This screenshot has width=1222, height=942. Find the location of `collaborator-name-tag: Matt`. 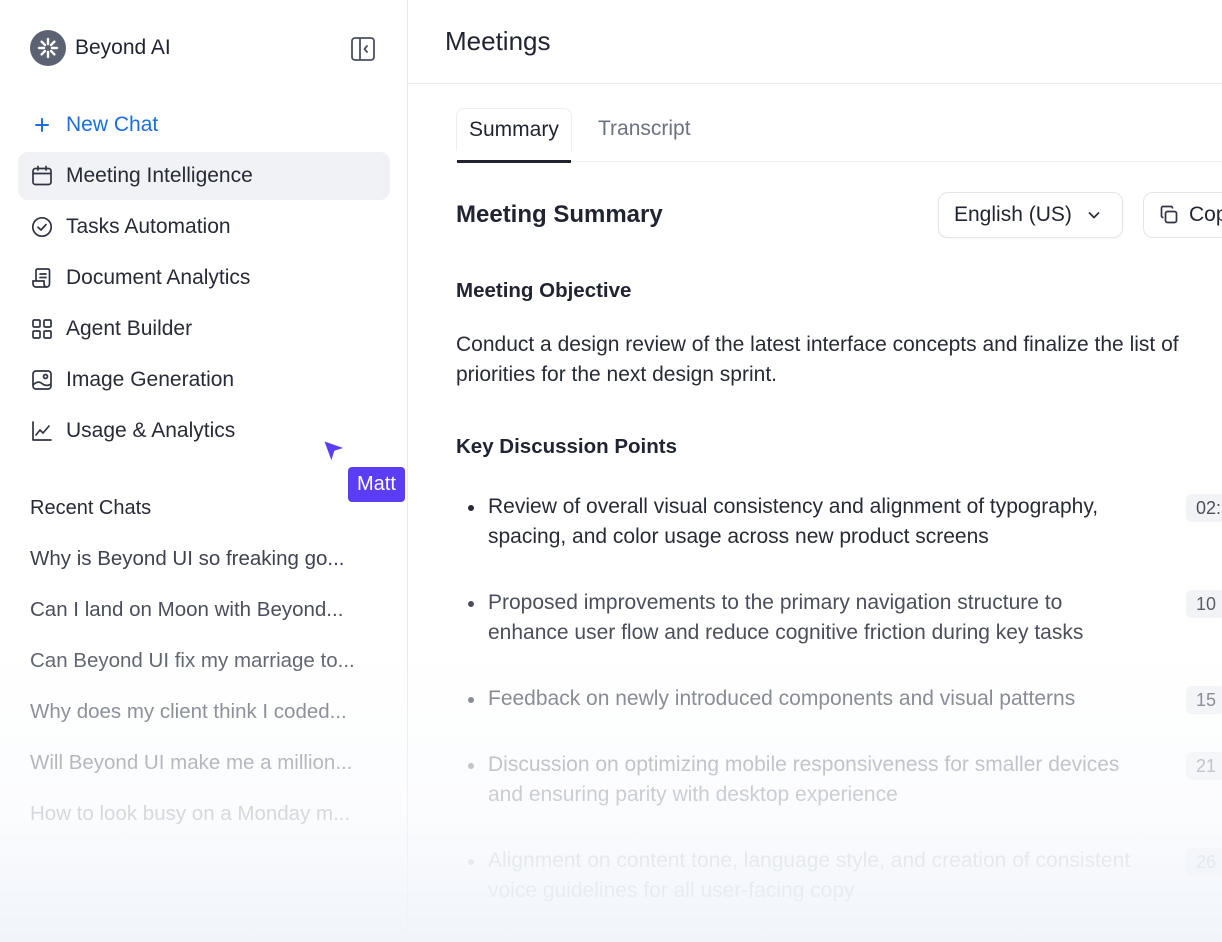

collaborator-name-tag: Matt is located at coordinates (376, 484).